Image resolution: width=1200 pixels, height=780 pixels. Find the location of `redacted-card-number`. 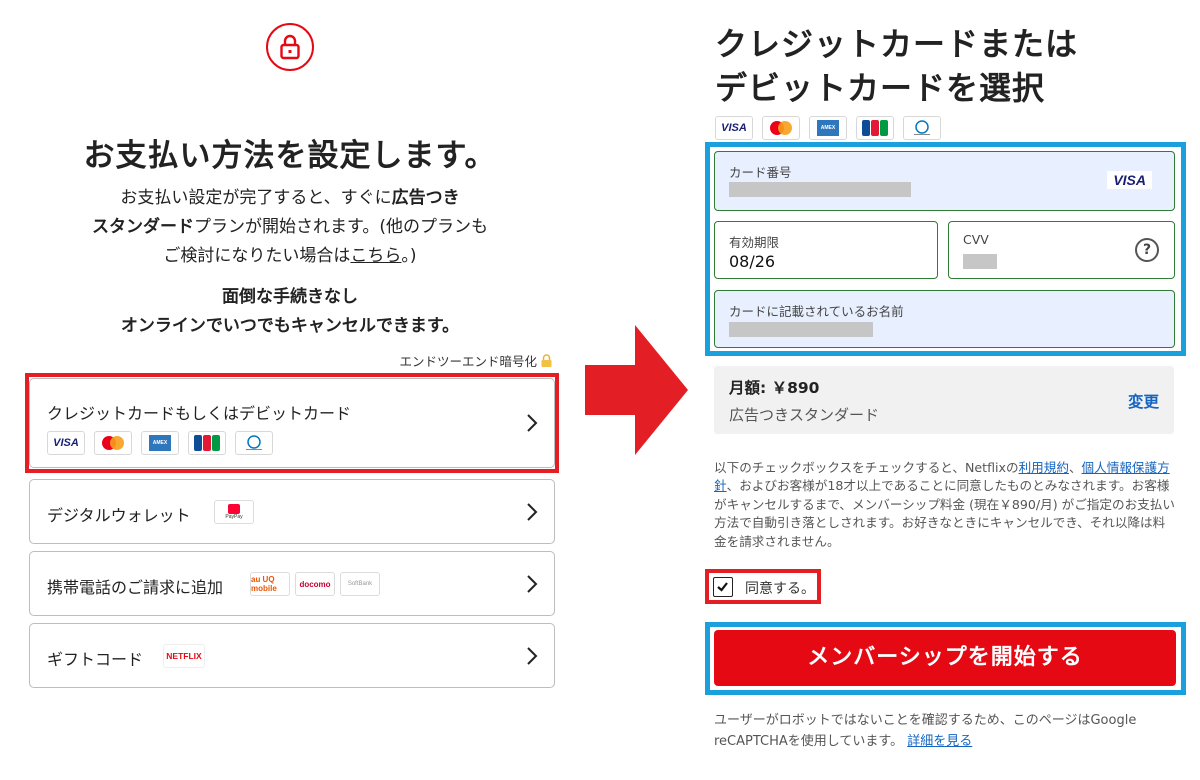

redacted-card-number is located at coordinates (820, 189).